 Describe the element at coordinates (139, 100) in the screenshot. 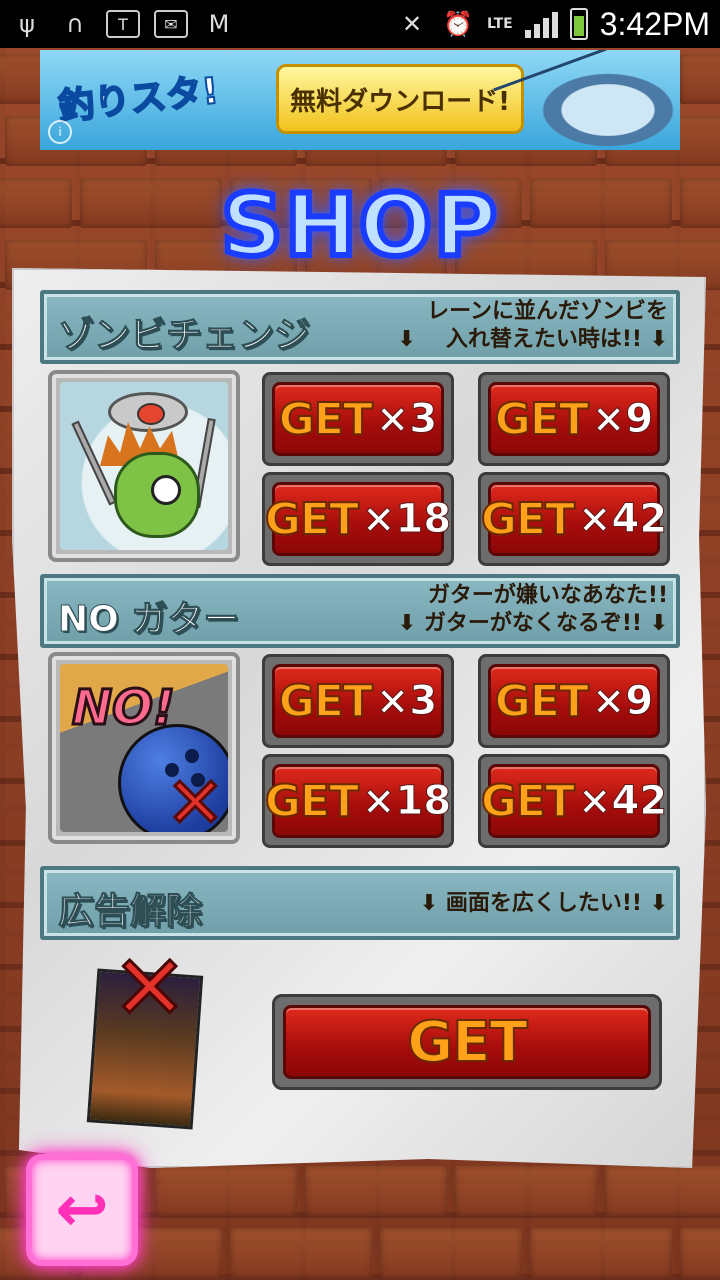

I see `ad-logo: 釣りスタ!` at that location.